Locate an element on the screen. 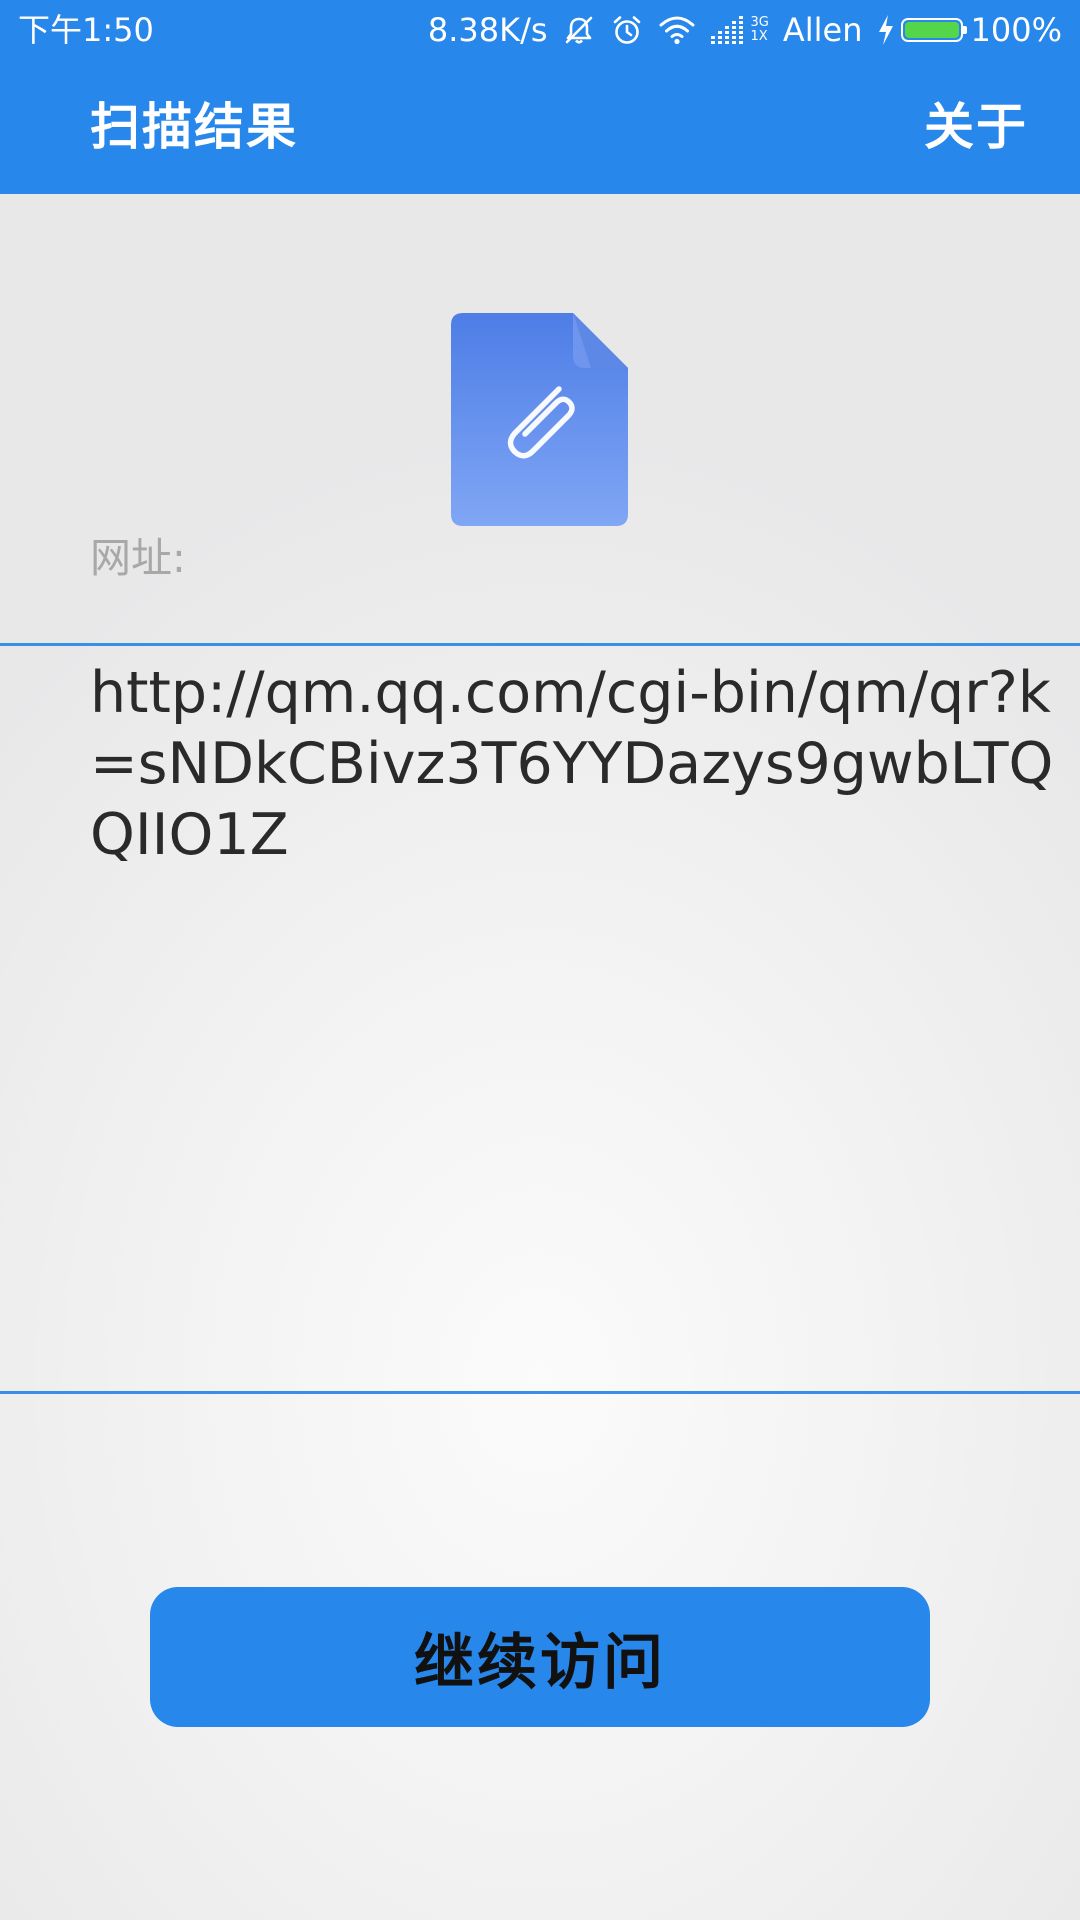  battery-icon is located at coordinates (933, 30).